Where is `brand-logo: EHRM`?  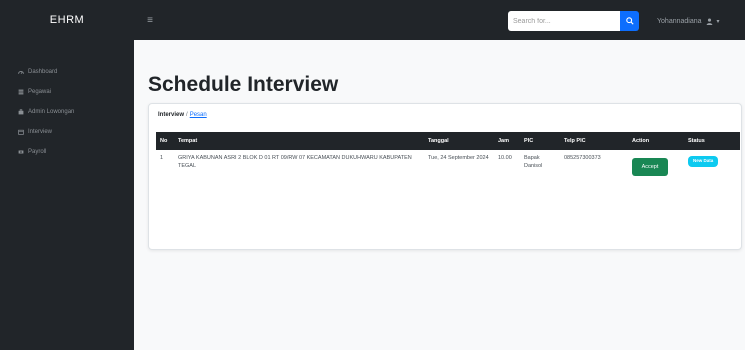 brand-logo: EHRM is located at coordinates (67, 20).